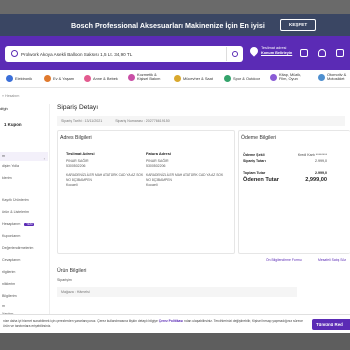  Describe the element at coordinates (15, 200) in the screenshot. I see `sidebar-item-saved: Kayıtlı Ürünlerim` at that location.